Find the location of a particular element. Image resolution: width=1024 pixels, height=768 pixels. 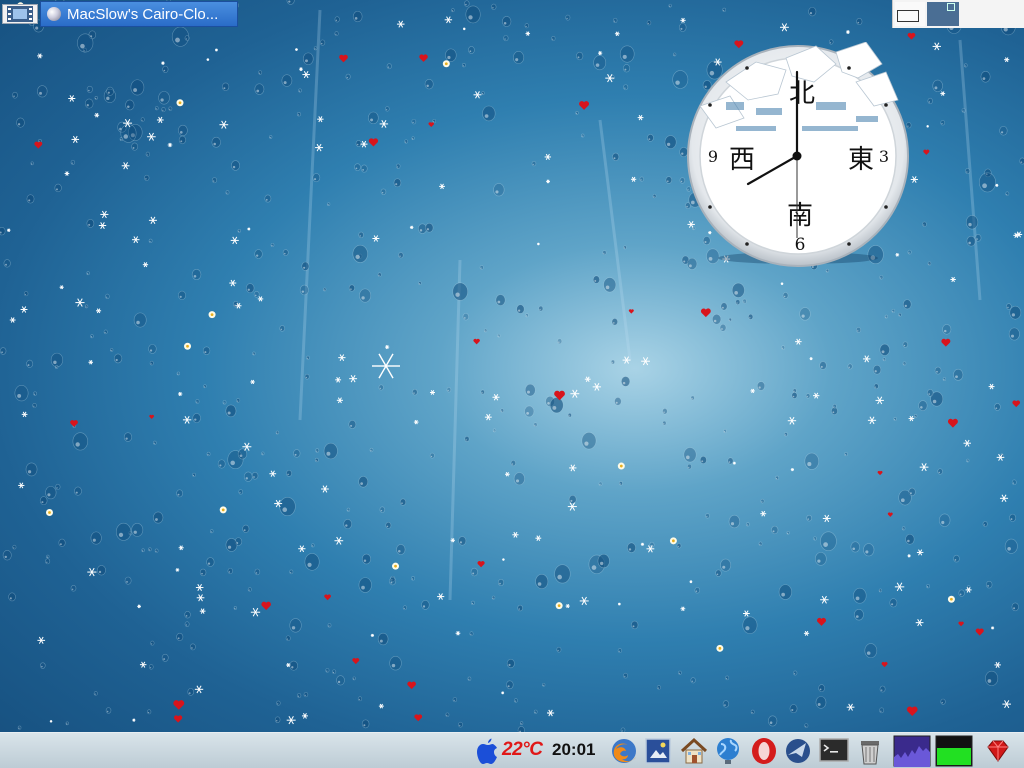

ruby-gem-icon is located at coordinates (998, 751).